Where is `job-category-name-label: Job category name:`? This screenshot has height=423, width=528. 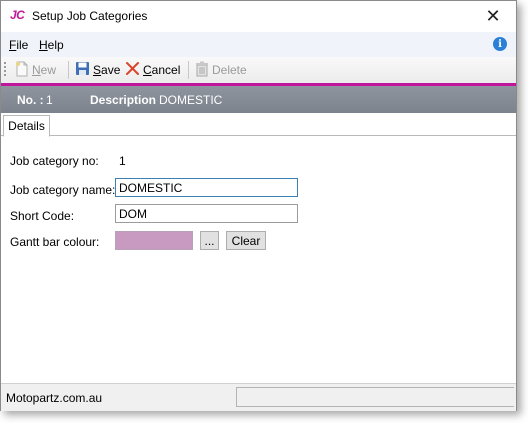
job-category-name-label: Job category name: is located at coordinates (63, 190).